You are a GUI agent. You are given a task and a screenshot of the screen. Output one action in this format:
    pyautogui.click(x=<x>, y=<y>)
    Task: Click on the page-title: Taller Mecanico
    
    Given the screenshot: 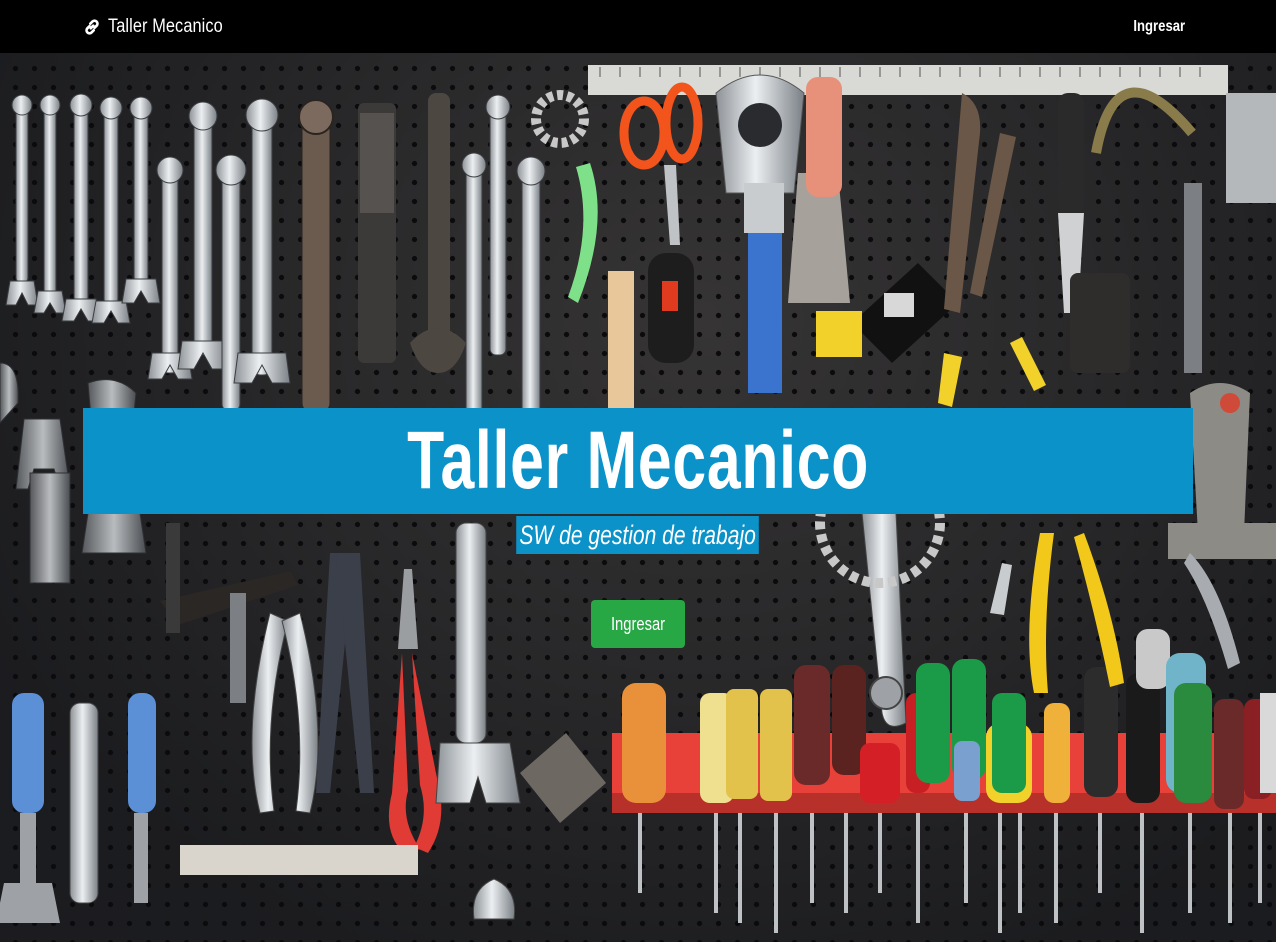 What is the action you would take?
    pyautogui.click(x=638, y=460)
    